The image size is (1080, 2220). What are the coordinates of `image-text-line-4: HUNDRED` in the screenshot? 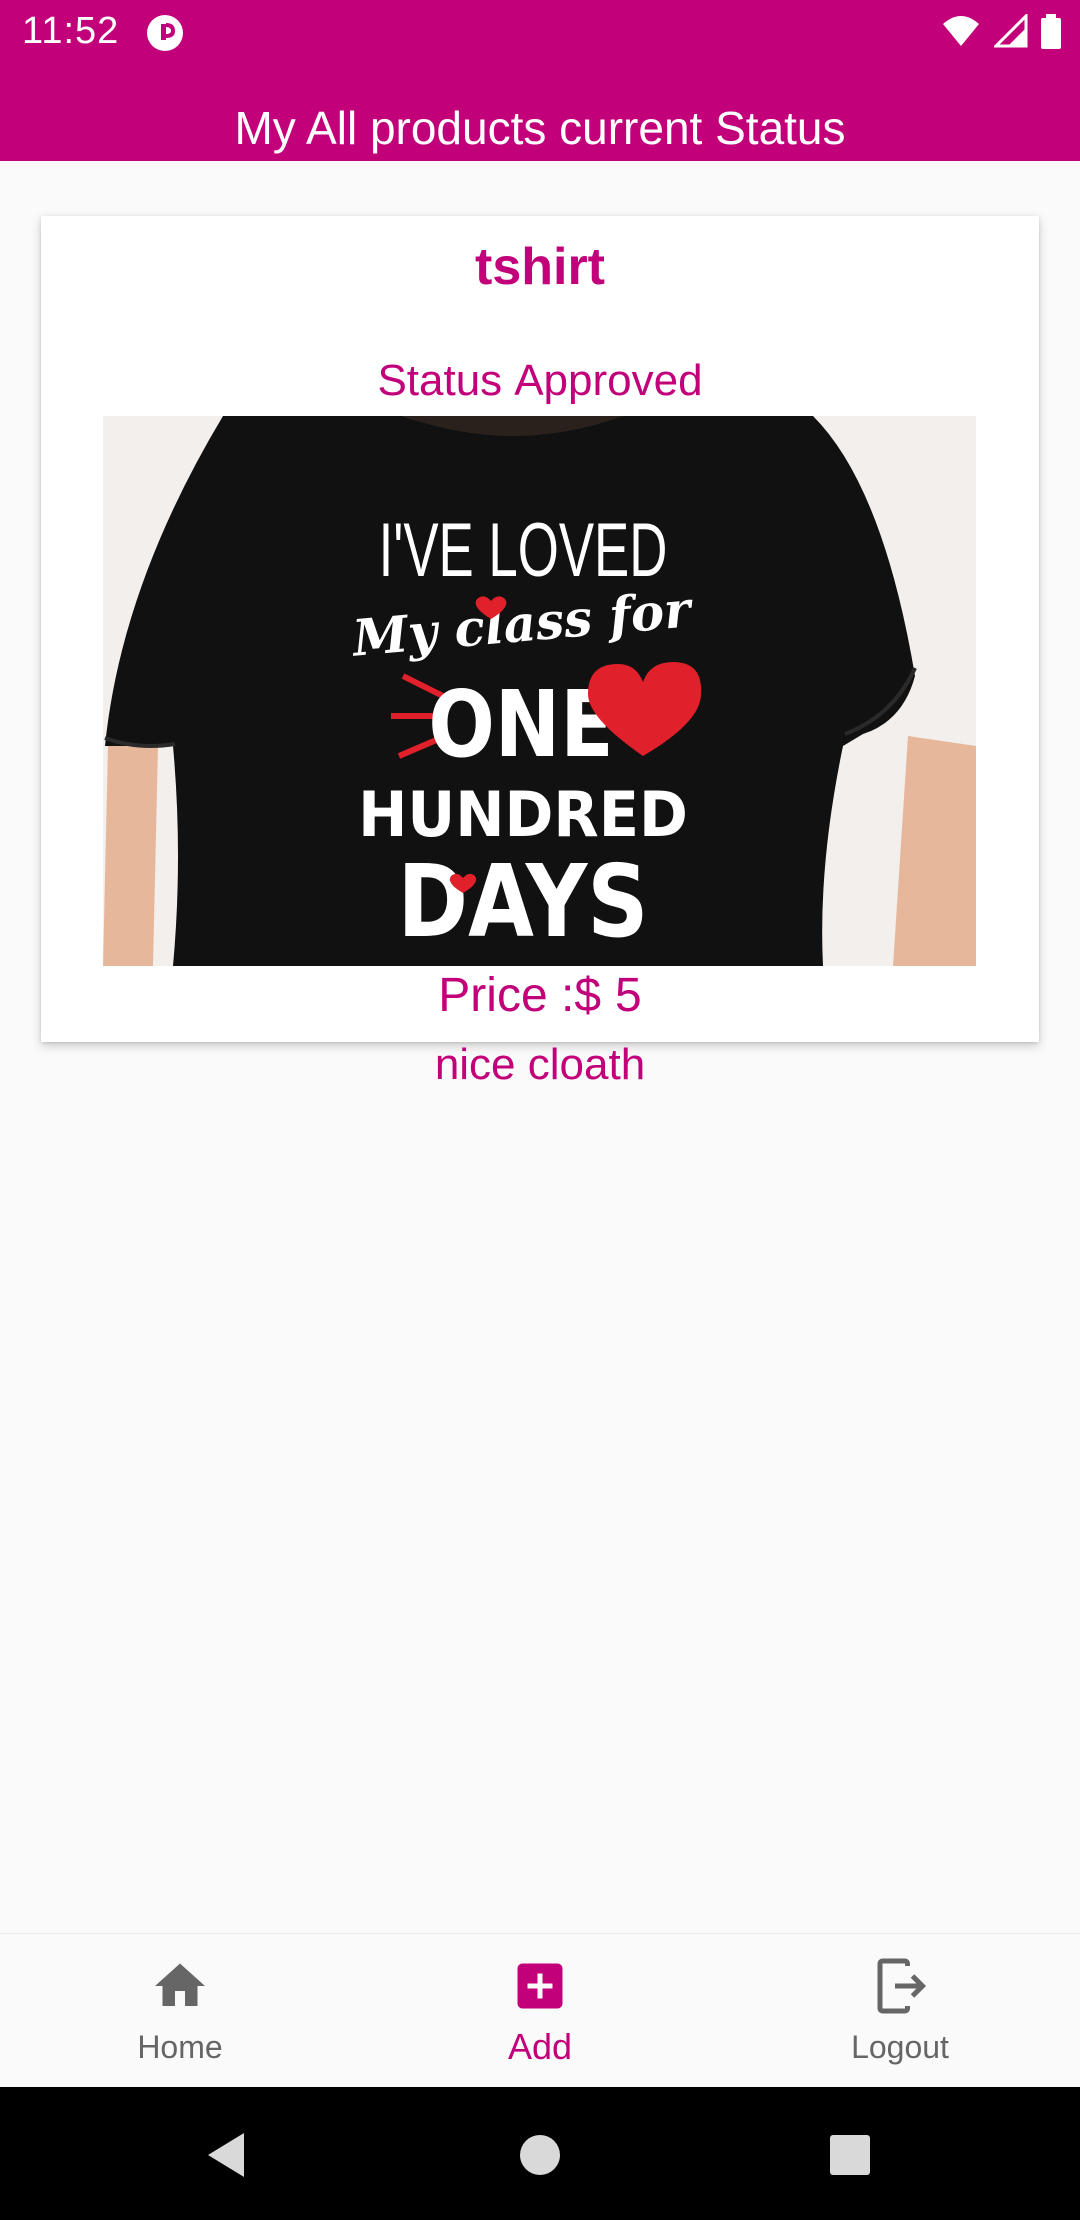 It's located at (523, 816).